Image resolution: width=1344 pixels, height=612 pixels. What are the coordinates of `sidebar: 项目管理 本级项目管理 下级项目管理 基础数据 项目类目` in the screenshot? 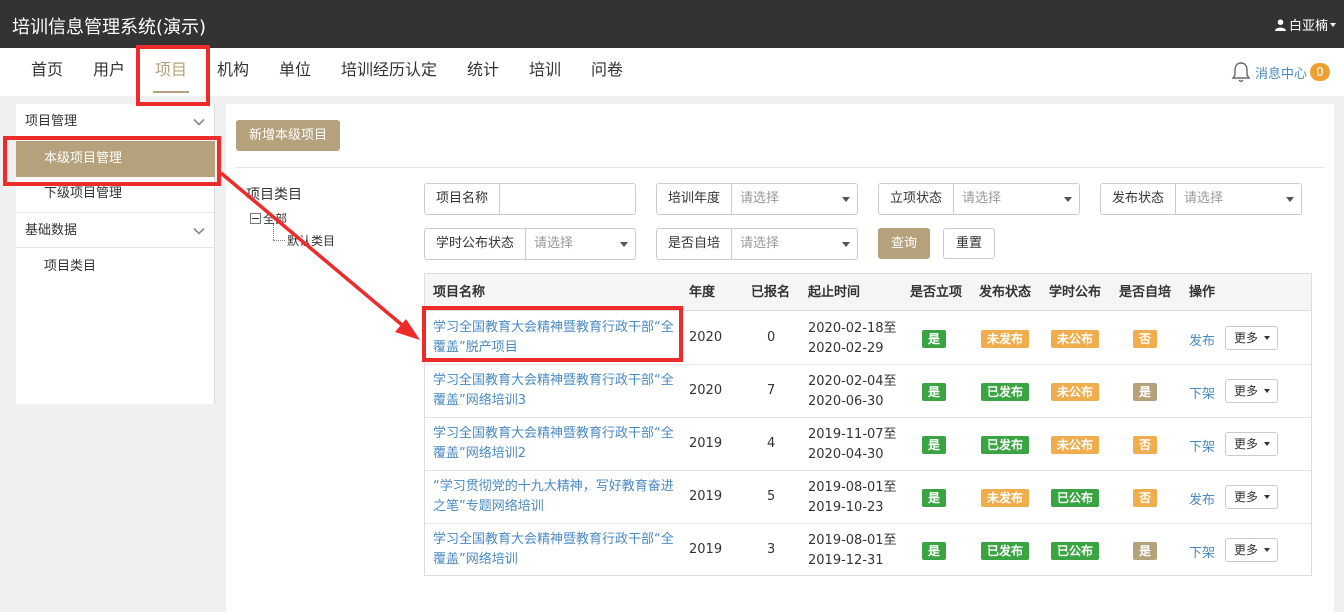 It's located at (115, 254).